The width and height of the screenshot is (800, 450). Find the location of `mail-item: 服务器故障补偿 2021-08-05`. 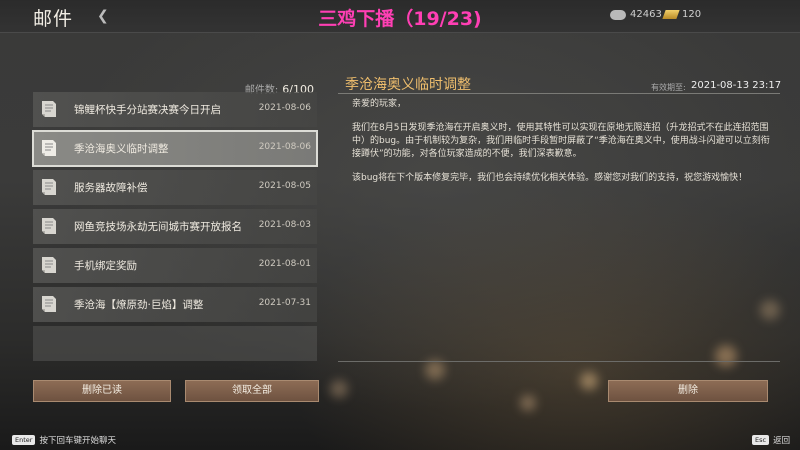

mail-item: 服务器故障补偿 2021-08-05 is located at coordinates (175, 187).